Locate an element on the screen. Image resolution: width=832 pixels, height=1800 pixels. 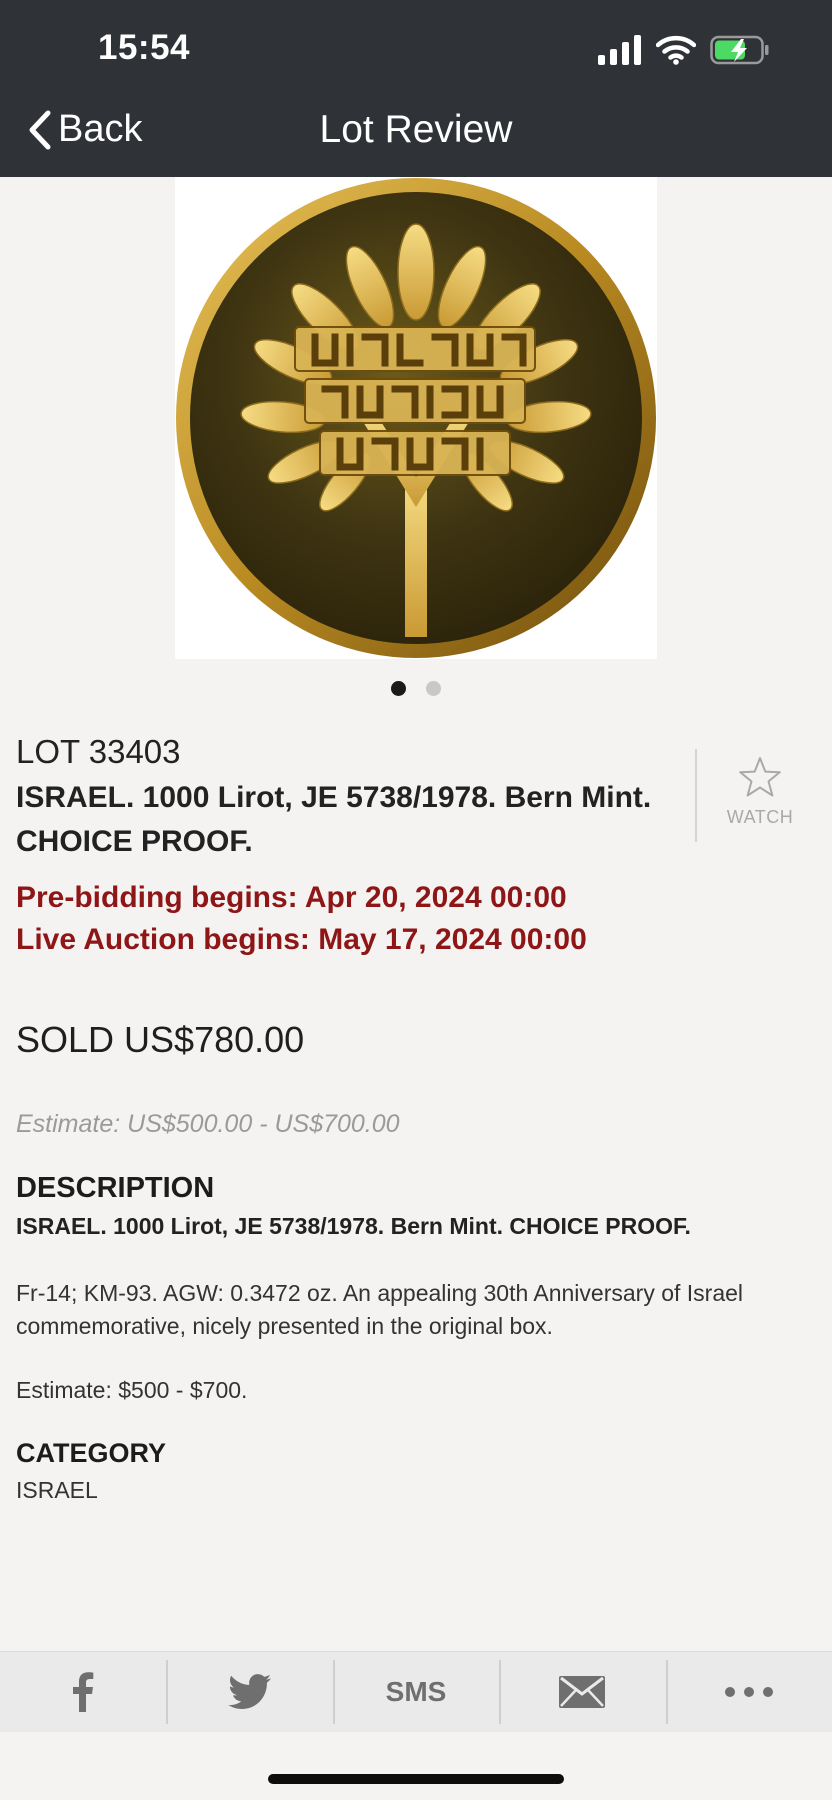
share-more-button is located at coordinates (748, 1692).